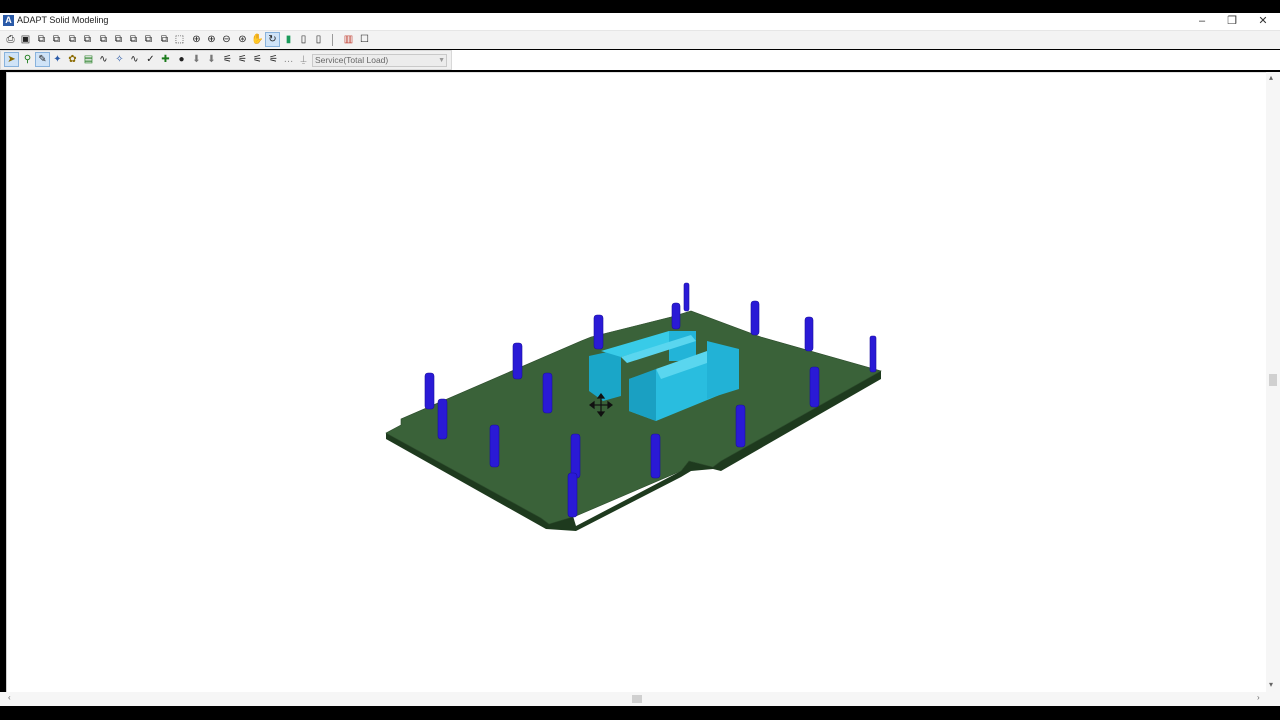 Image resolution: width=1280 pixels, height=720 pixels. I want to click on screen-bottom-edge, so click(640, 713).